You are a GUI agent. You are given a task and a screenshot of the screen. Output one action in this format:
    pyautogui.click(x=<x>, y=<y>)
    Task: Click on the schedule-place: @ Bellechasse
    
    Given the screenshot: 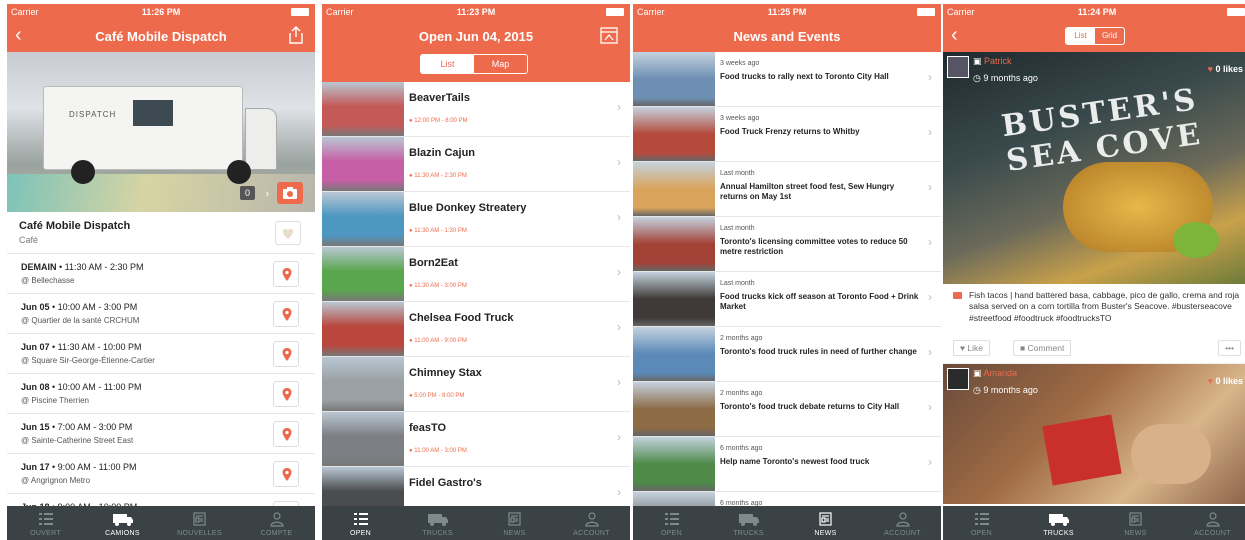 What is the action you would take?
    pyautogui.click(x=48, y=280)
    